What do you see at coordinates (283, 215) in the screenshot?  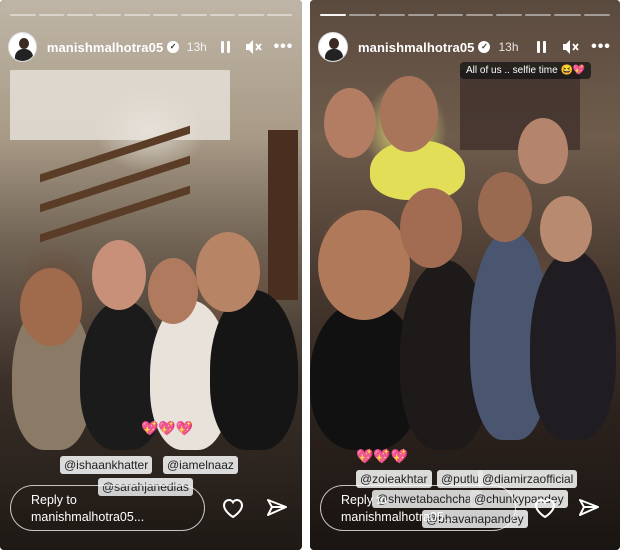 I see `door-decor` at bounding box center [283, 215].